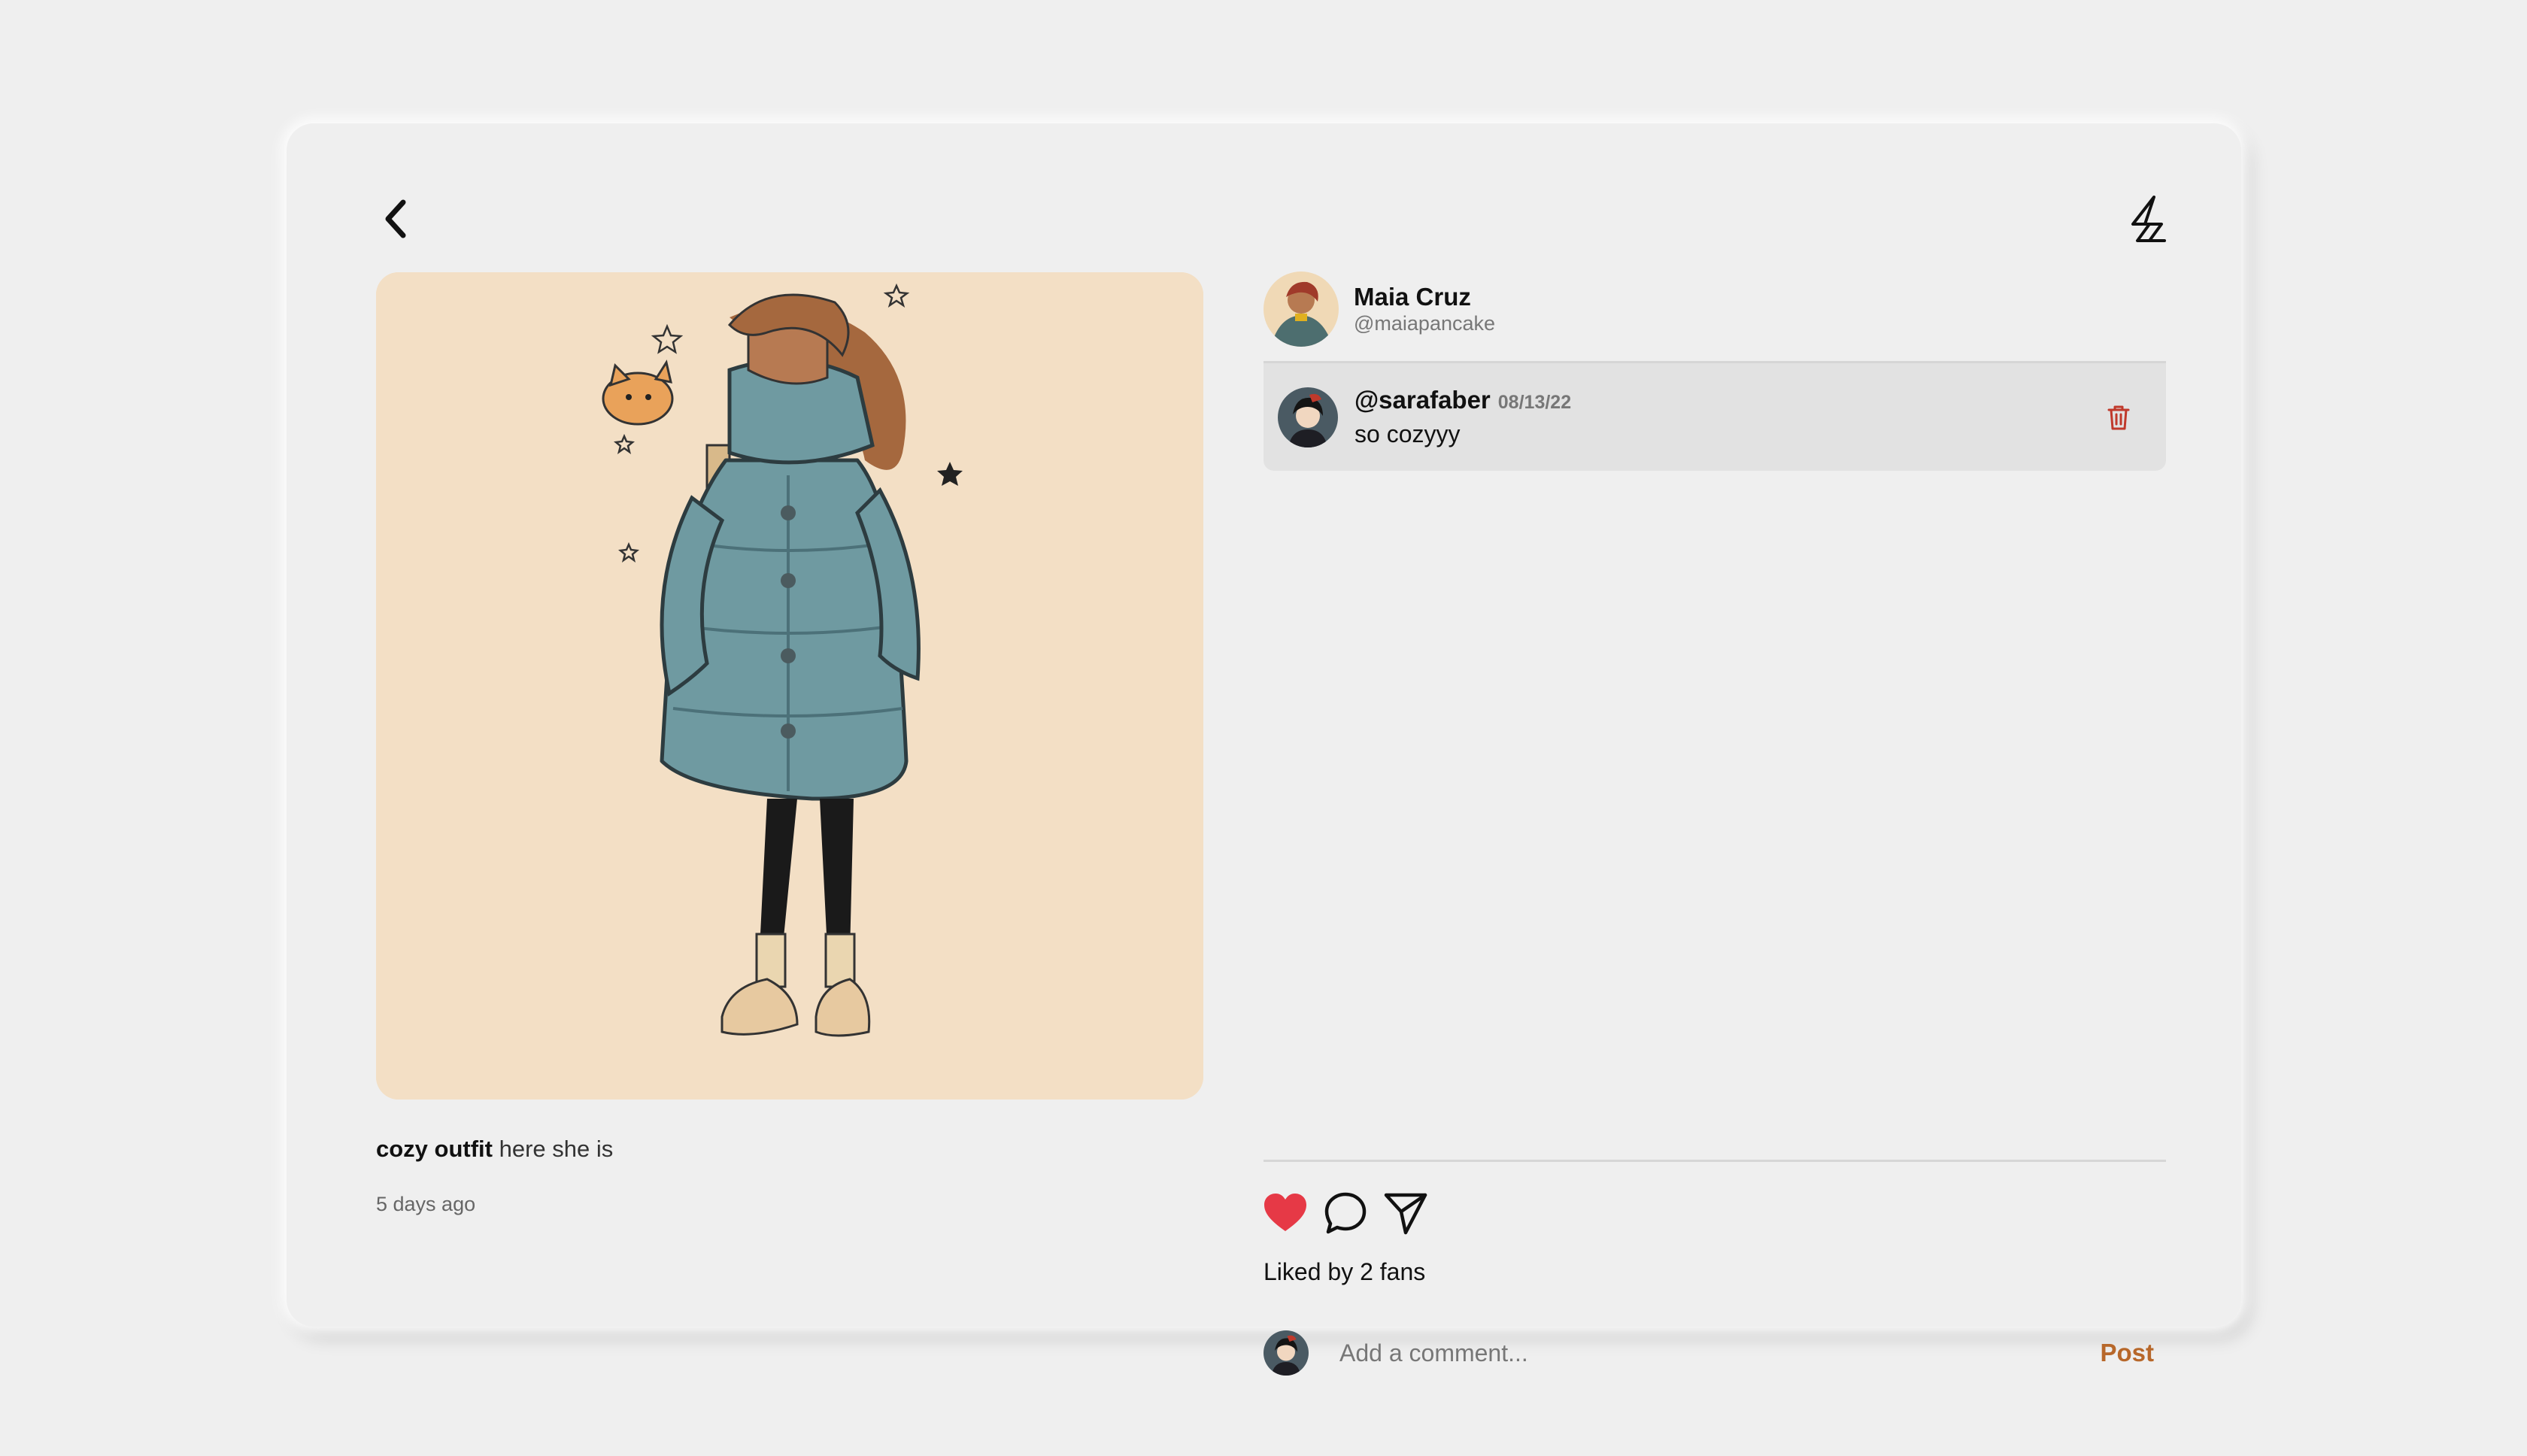 Image resolution: width=2527 pixels, height=1456 pixels. I want to click on author-handle: @maiapancake, so click(1424, 323).